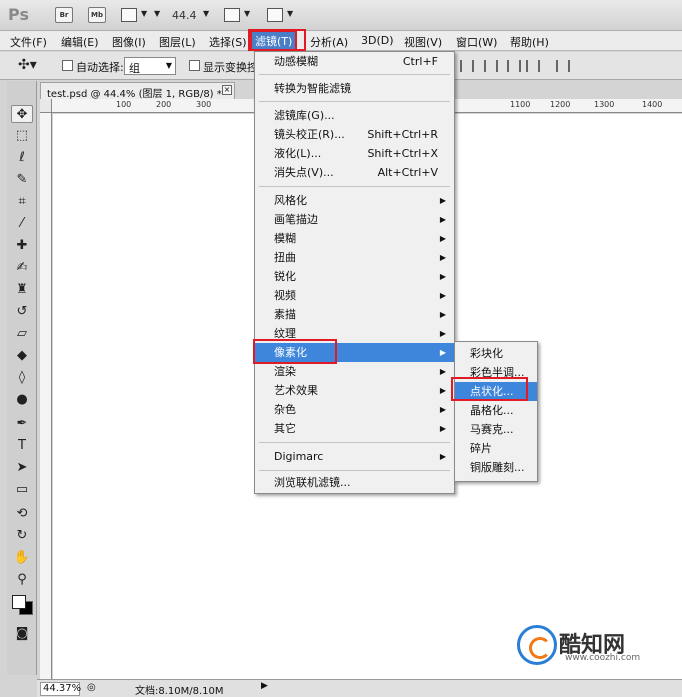 The width and height of the screenshot is (682, 697). What do you see at coordinates (354, 134) in the screenshot?
I see `filter-lens-correction-item: 镜头校正(R)... Shift+Ctrl+R` at bounding box center [354, 134].